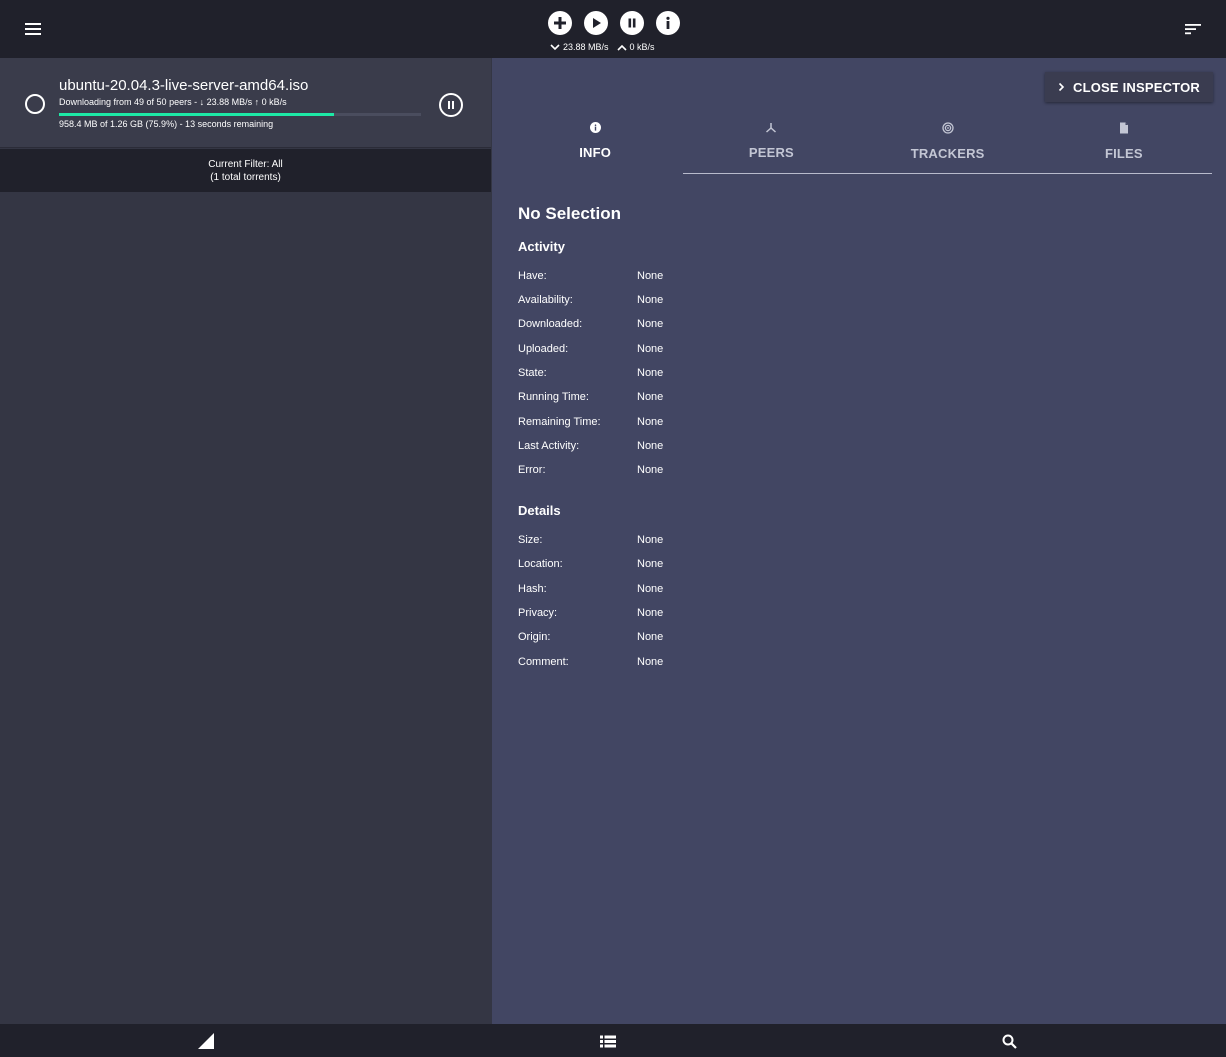 Image resolution: width=1226 pixels, height=1057 pixels. I want to click on search-icon, so click(1009, 1041).